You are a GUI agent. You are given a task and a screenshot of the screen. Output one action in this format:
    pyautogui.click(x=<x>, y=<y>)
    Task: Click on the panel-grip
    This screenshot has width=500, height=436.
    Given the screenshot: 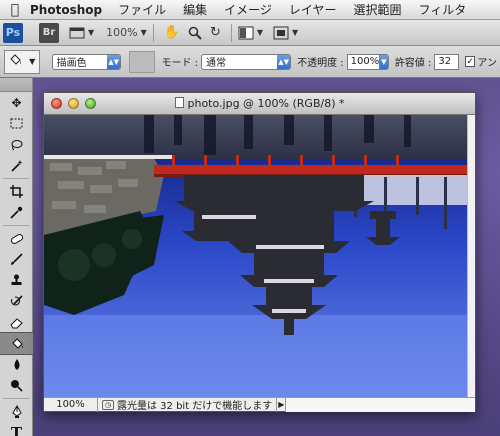 What is the action you would take?
    pyautogui.click(x=16, y=85)
    